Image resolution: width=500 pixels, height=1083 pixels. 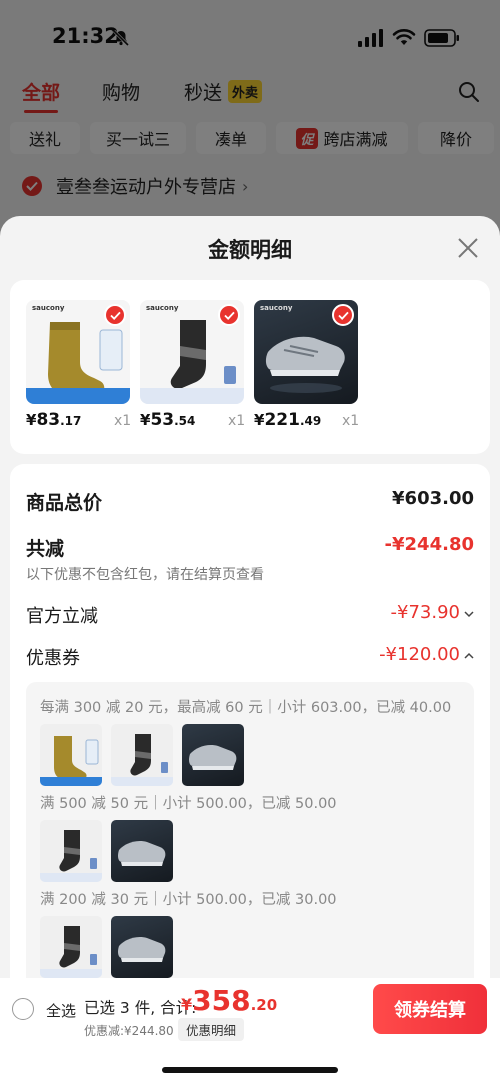 I want to click on total-price-label: 商品总价, so click(x=64, y=503).